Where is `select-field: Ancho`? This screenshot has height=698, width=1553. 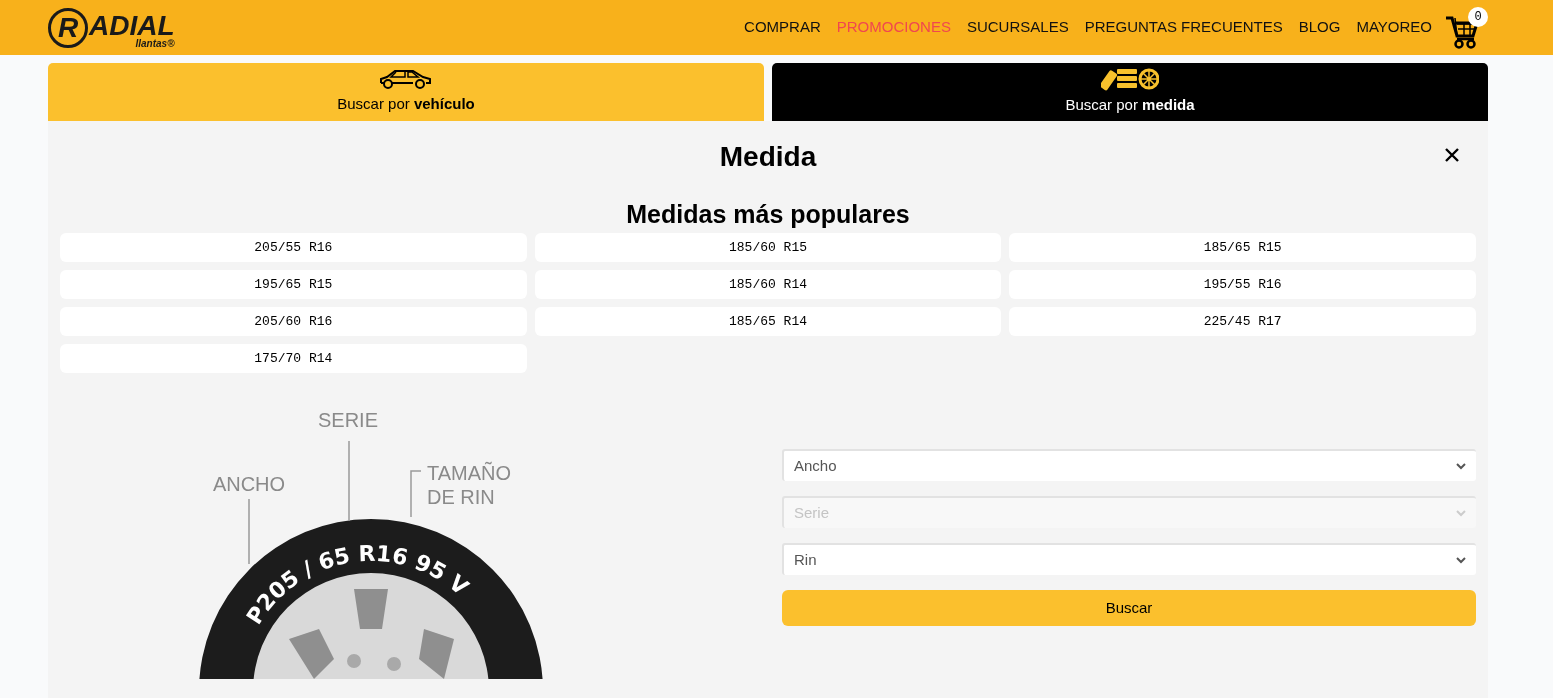 select-field: Ancho is located at coordinates (1129, 465).